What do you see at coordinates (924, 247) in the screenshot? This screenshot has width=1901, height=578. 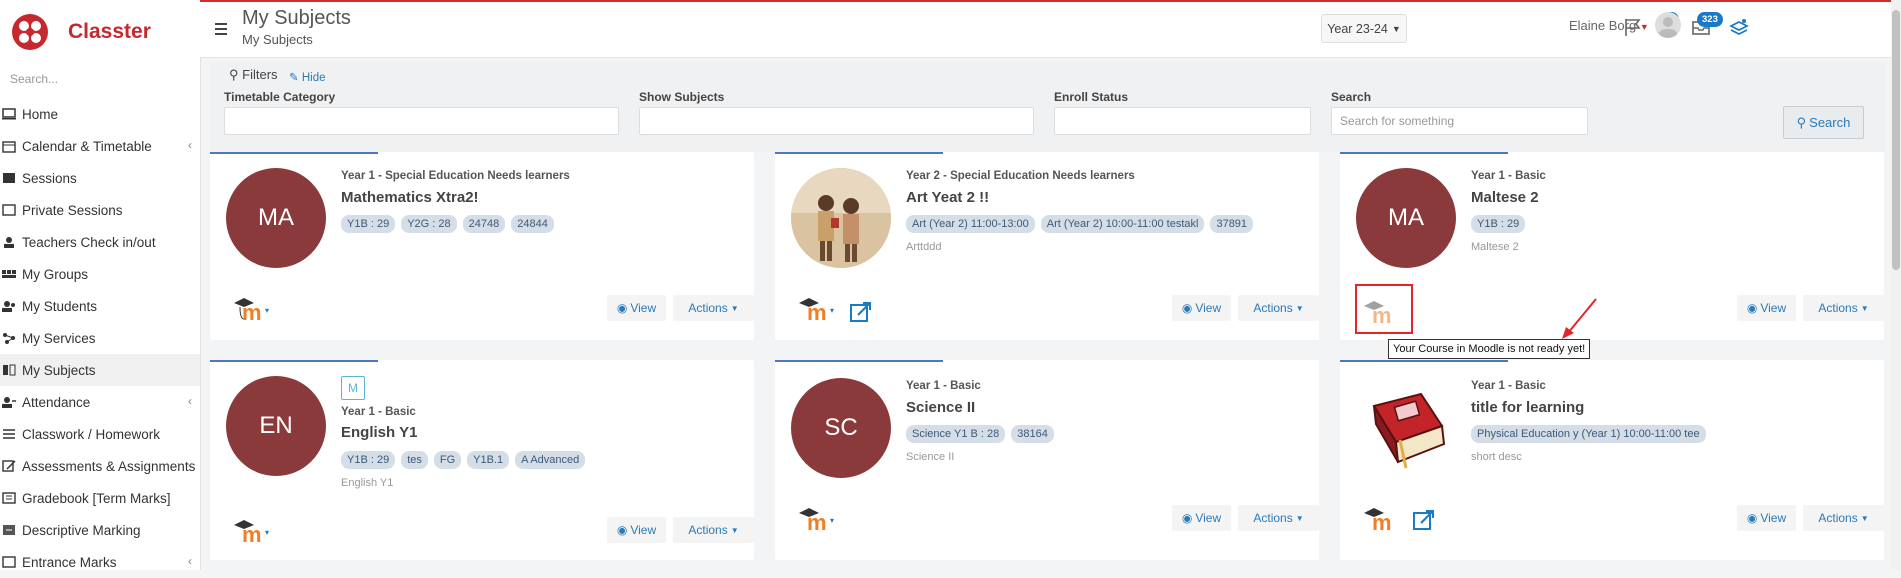 I see `subject-description: Arttddd` at bounding box center [924, 247].